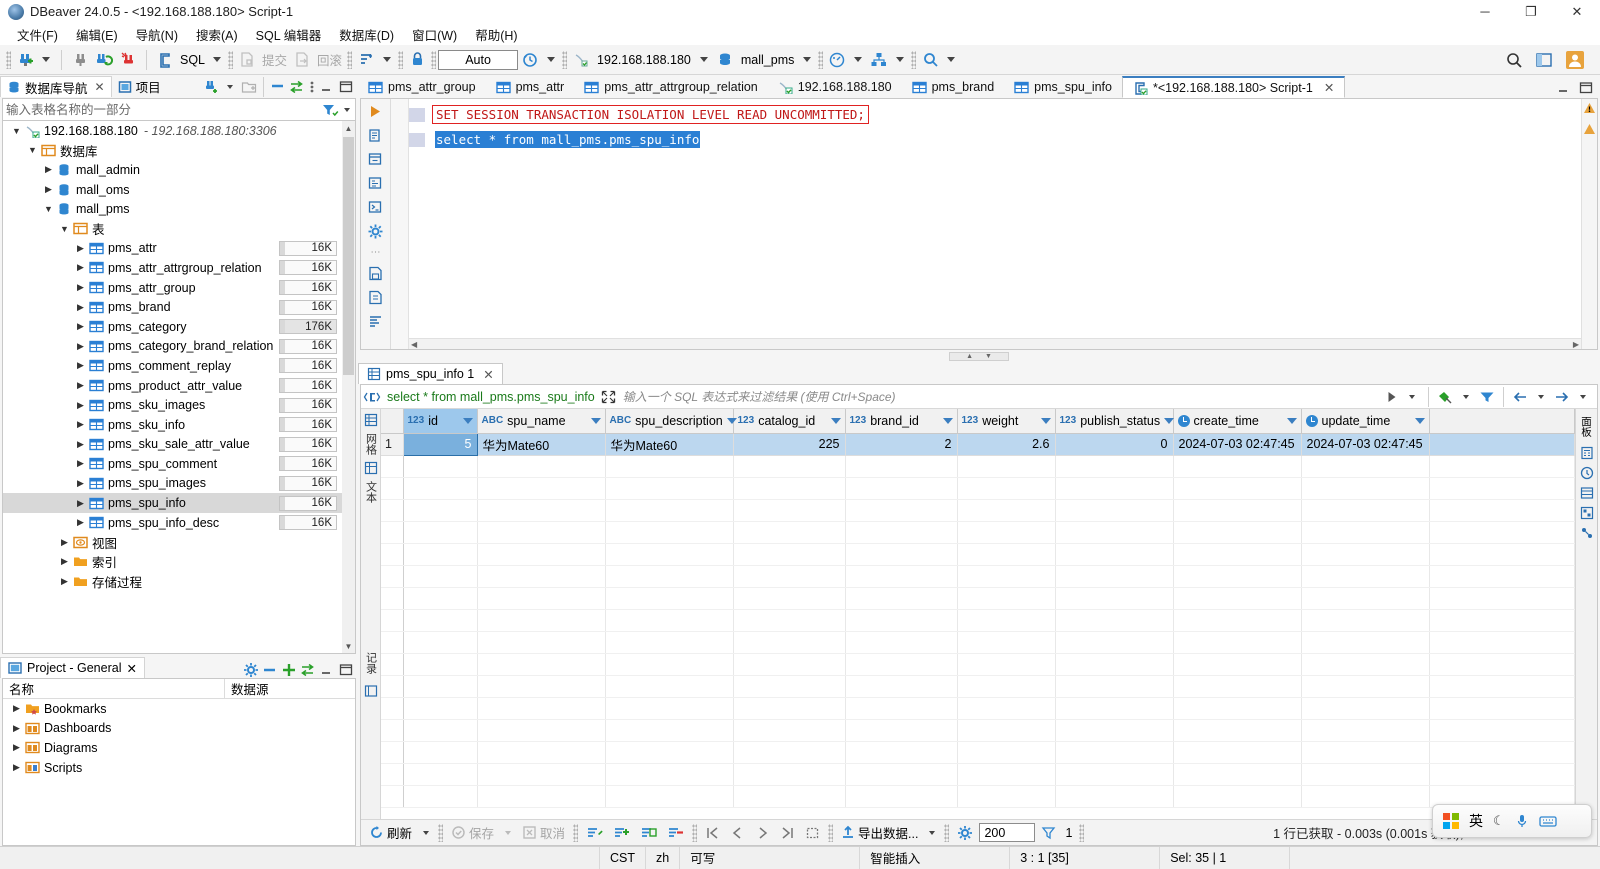 This screenshot has height=869, width=1600. What do you see at coordinates (1233, 87) in the screenshot?
I see `editor-tab-192168188180script1: *<192.168.188.180> Script-1 ✕` at bounding box center [1233, 87].